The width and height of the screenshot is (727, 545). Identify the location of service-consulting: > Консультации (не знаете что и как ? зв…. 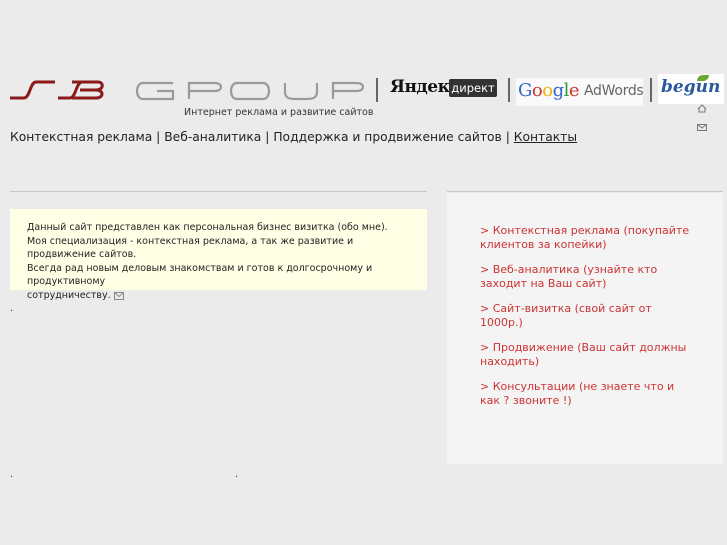
(587, 393).